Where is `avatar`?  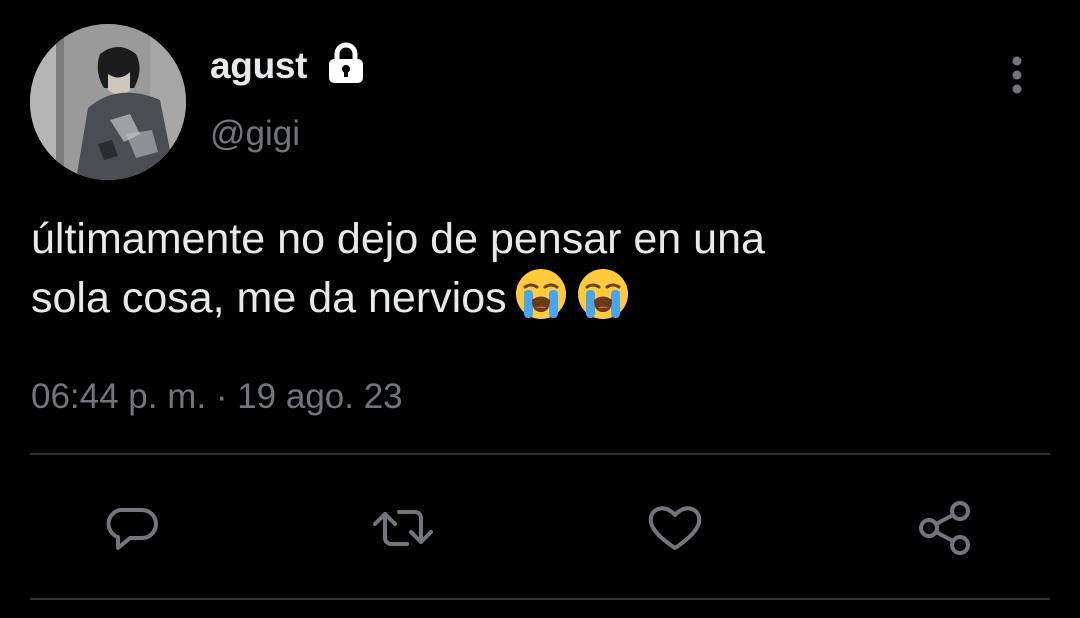 avatar is located at coordinates (108, 102).